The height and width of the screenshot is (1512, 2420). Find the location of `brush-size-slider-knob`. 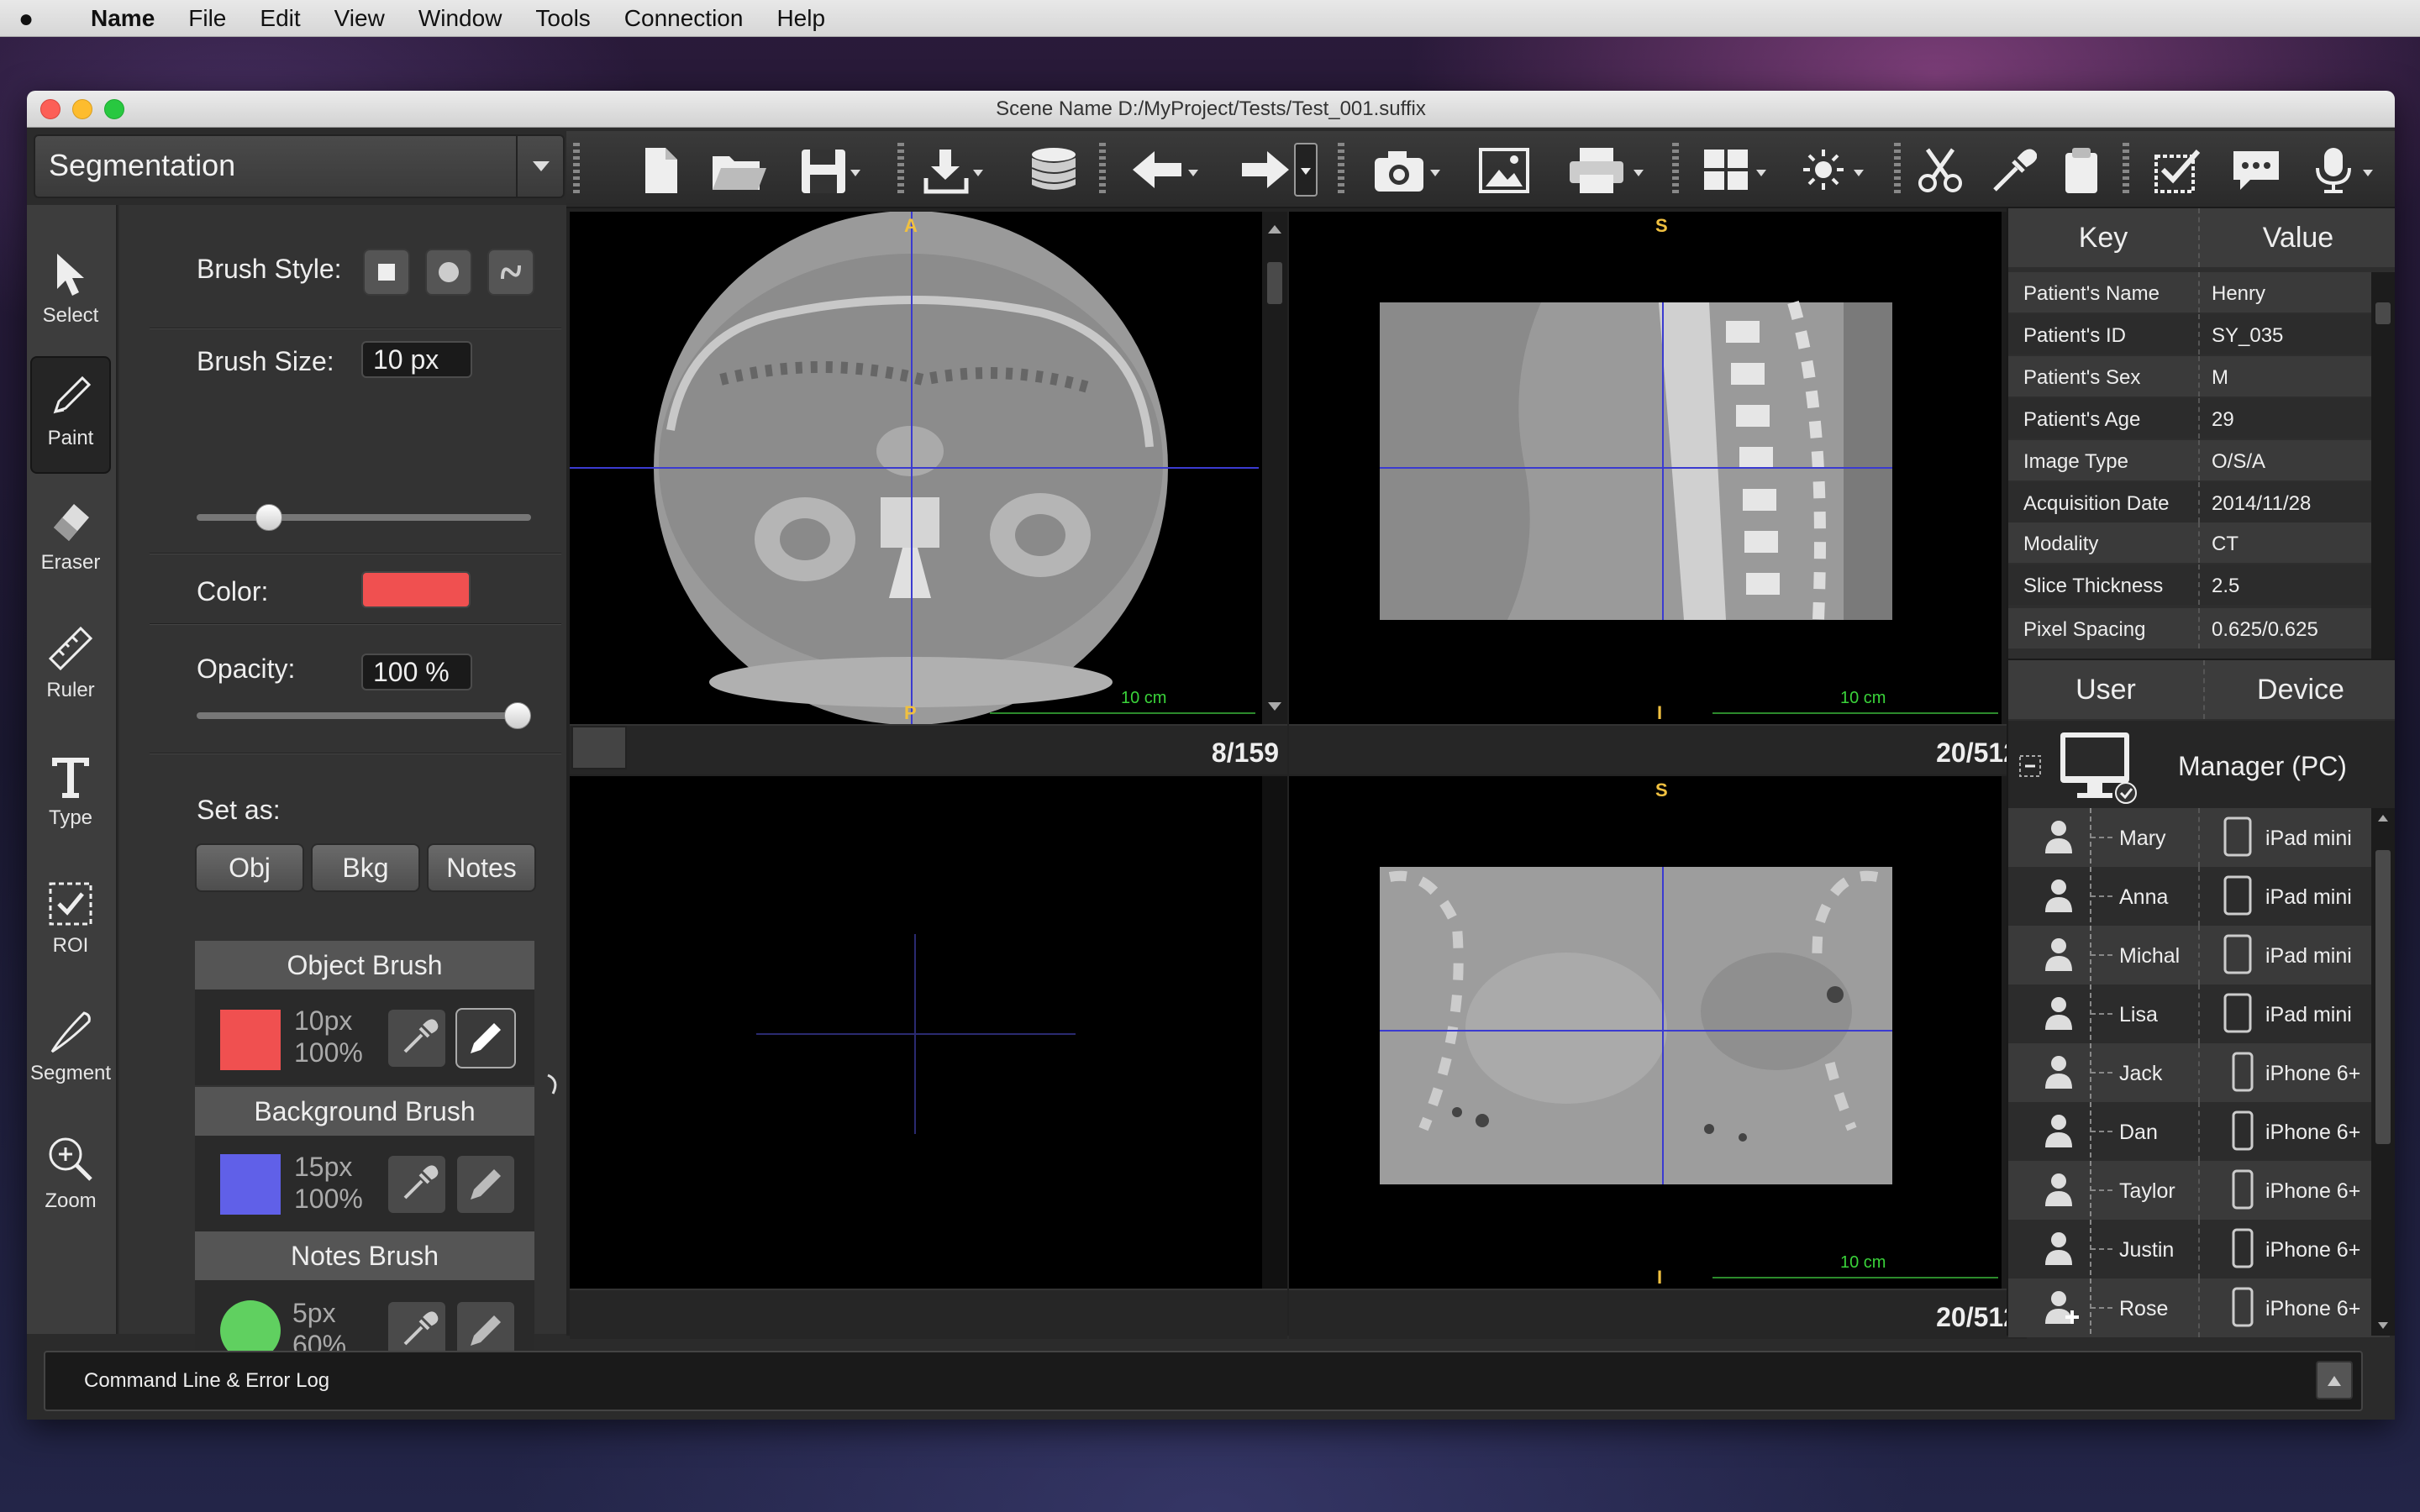

brush-size-slider-knob is located at coordinates (268, 517).